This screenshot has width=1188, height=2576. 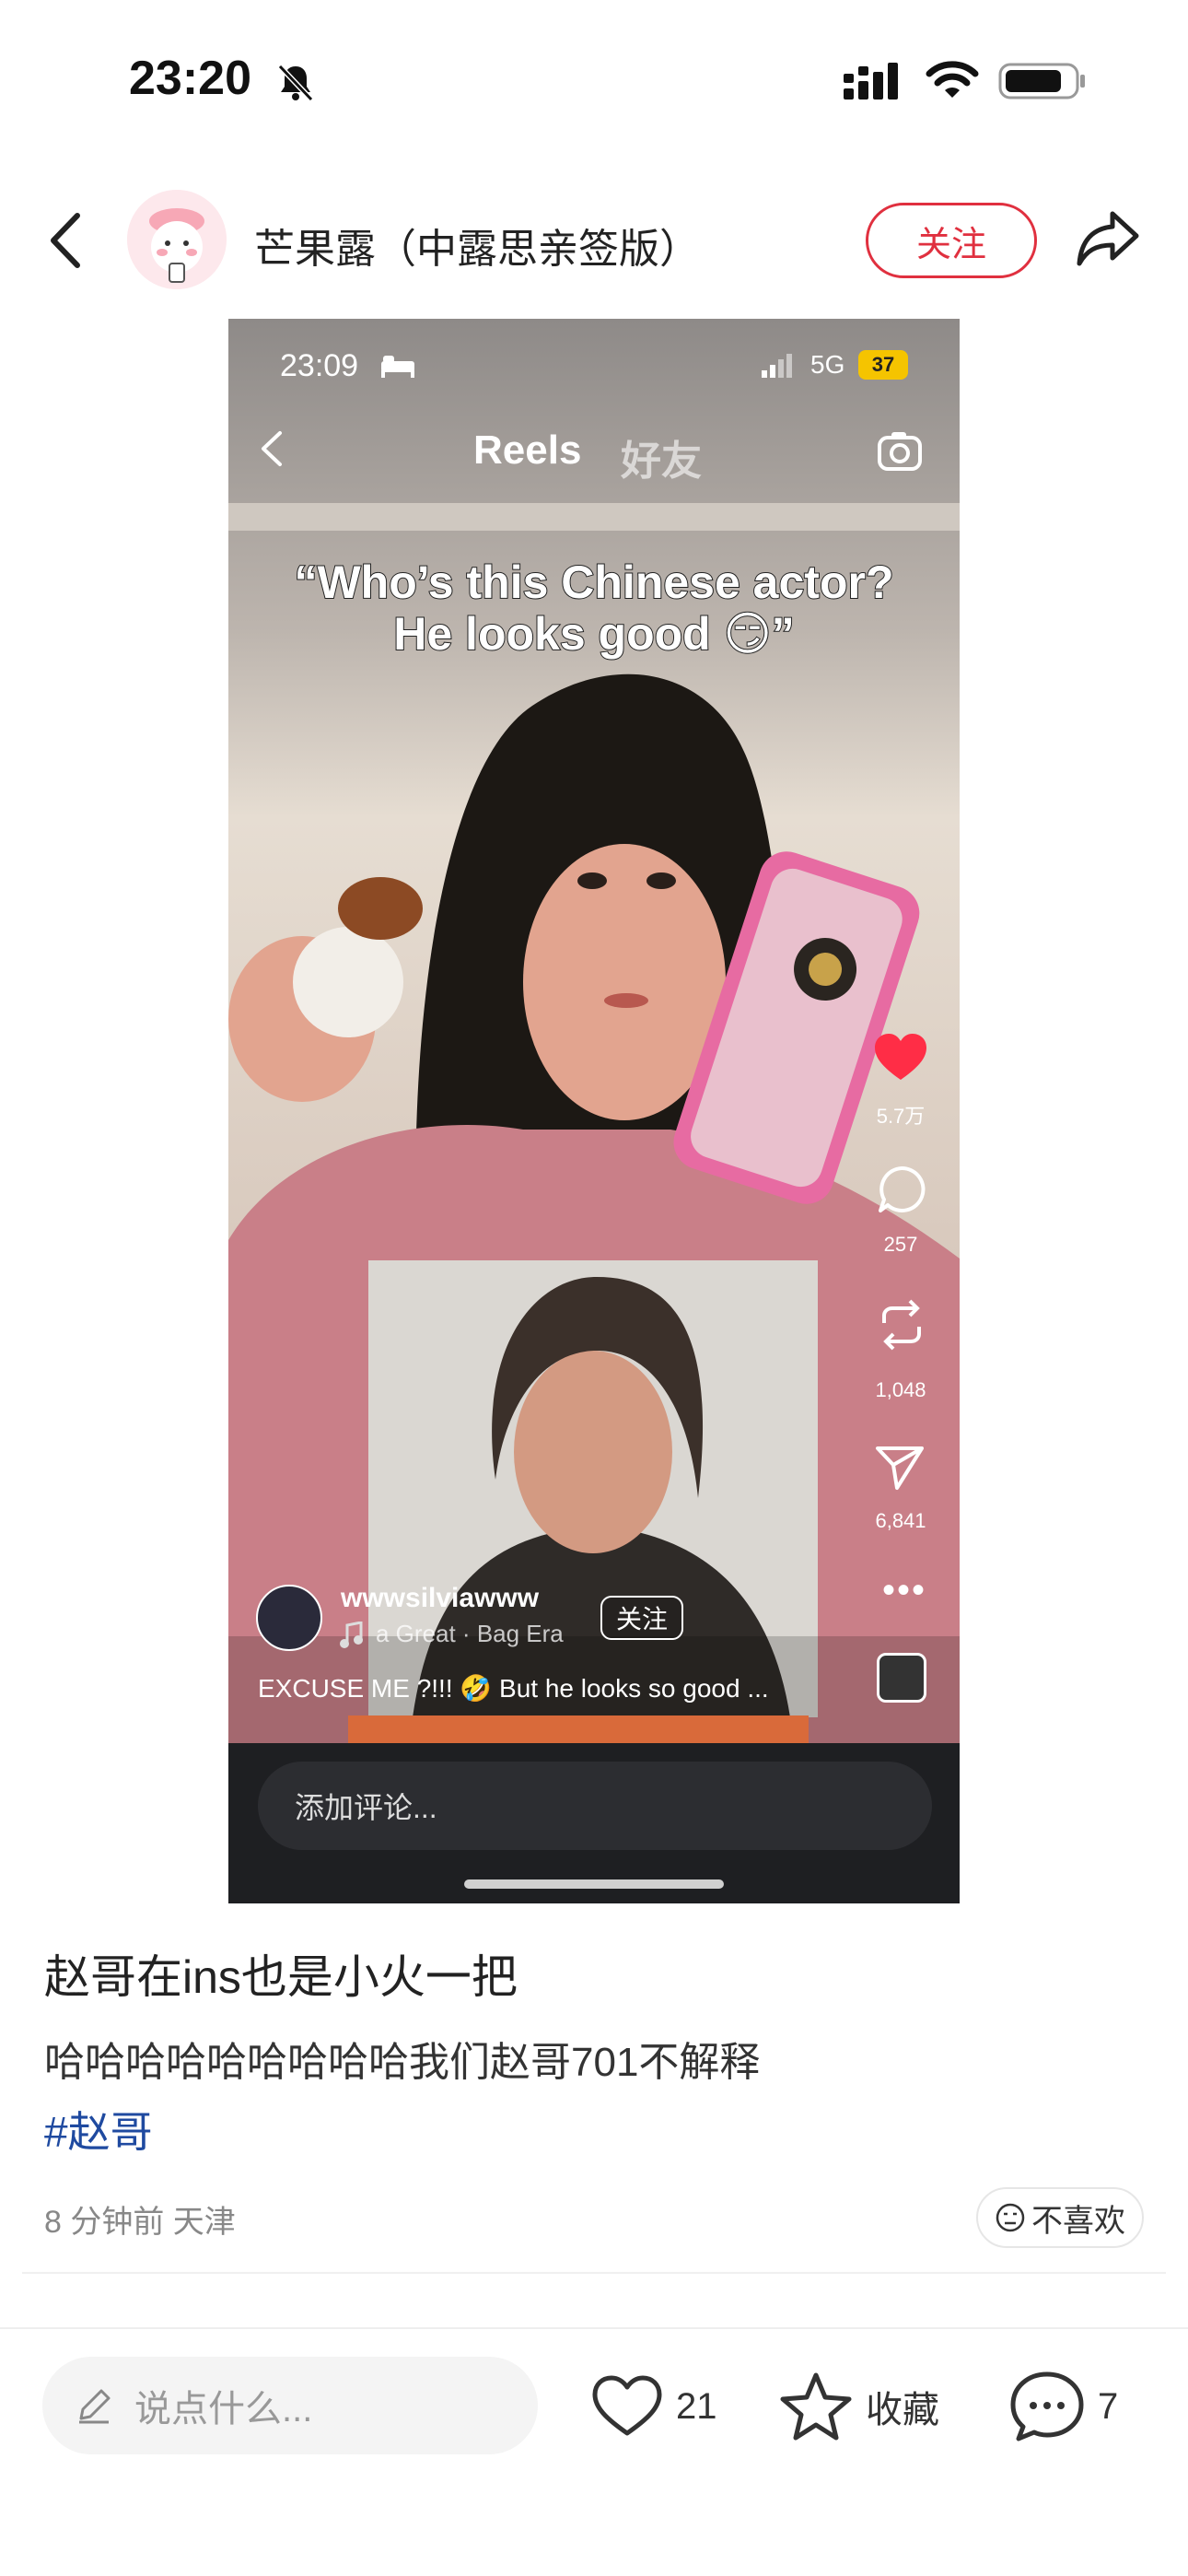 What do you see at coordinates (190, 78) in the screenshot?
I see `status-time: 23:20` at bounding box center [190, 78].